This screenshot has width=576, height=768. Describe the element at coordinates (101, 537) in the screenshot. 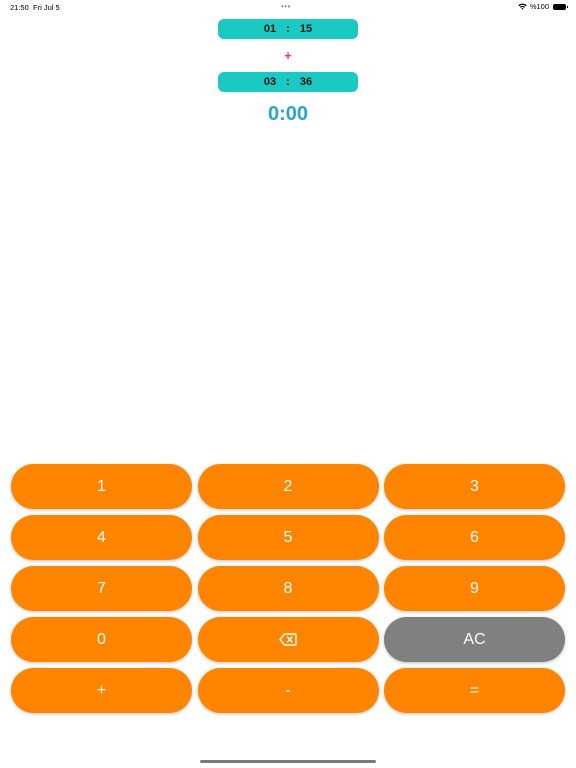

I see `key-4-button: 4` at that location.